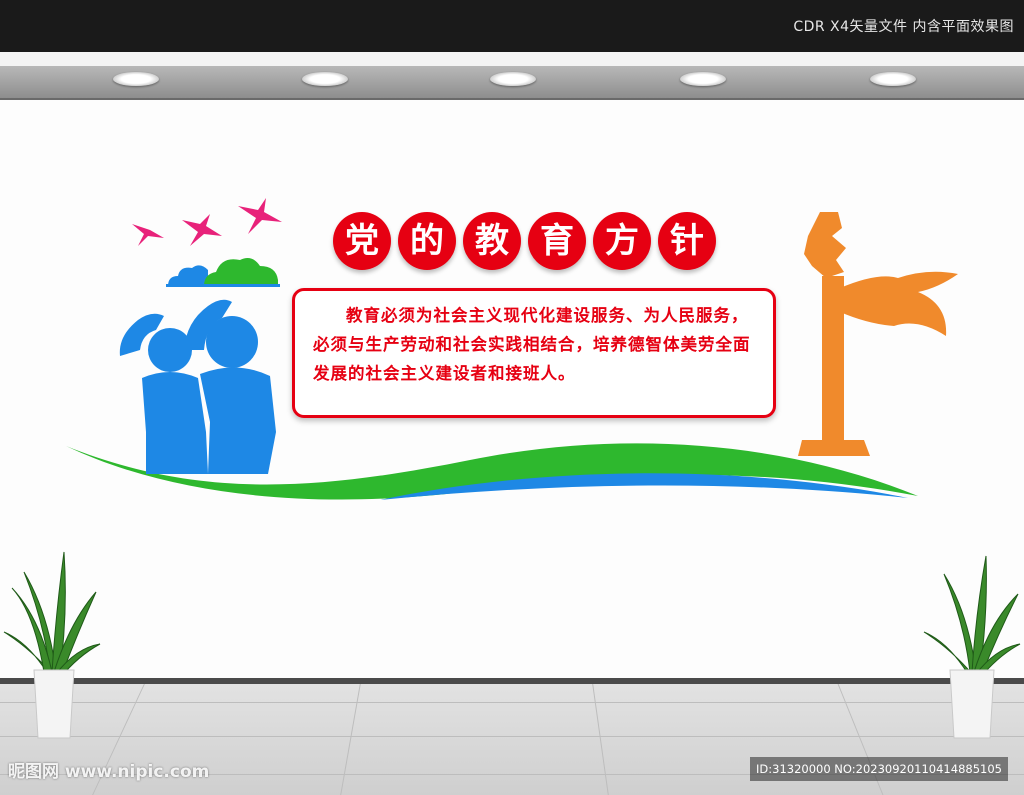 Image resolution: width=1024 pixels, height=795 pixels. Describe the element at coordinates (687, 241) in the screenshot. I see `title-char: 针` at that location.